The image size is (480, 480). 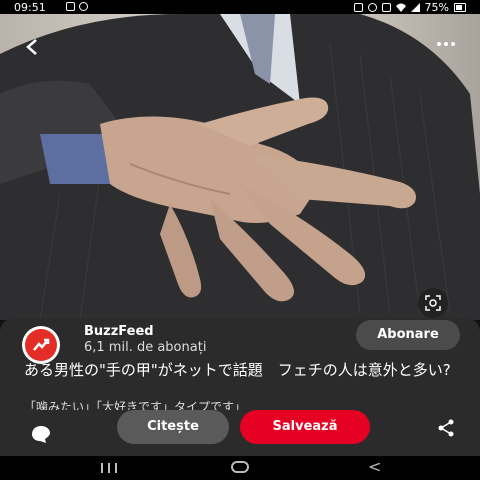 What do you see at coordinates (145, 347) in the screenshot?
I see `subscriber-count: 6,1 mil. de abonați` at bounding box center [145, 347].